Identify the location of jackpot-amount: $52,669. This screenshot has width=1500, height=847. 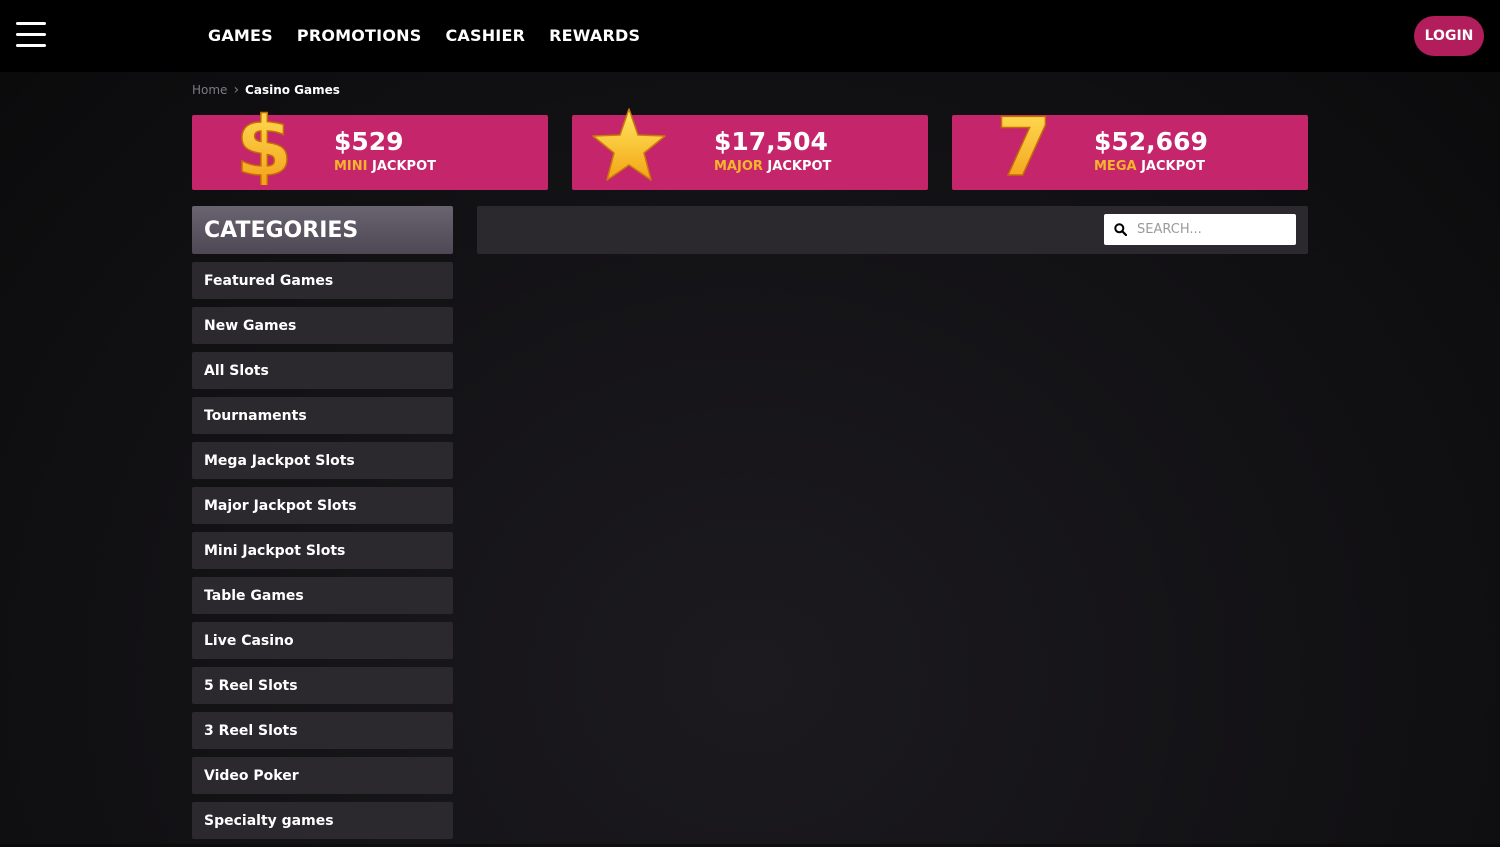
(1151, 141).